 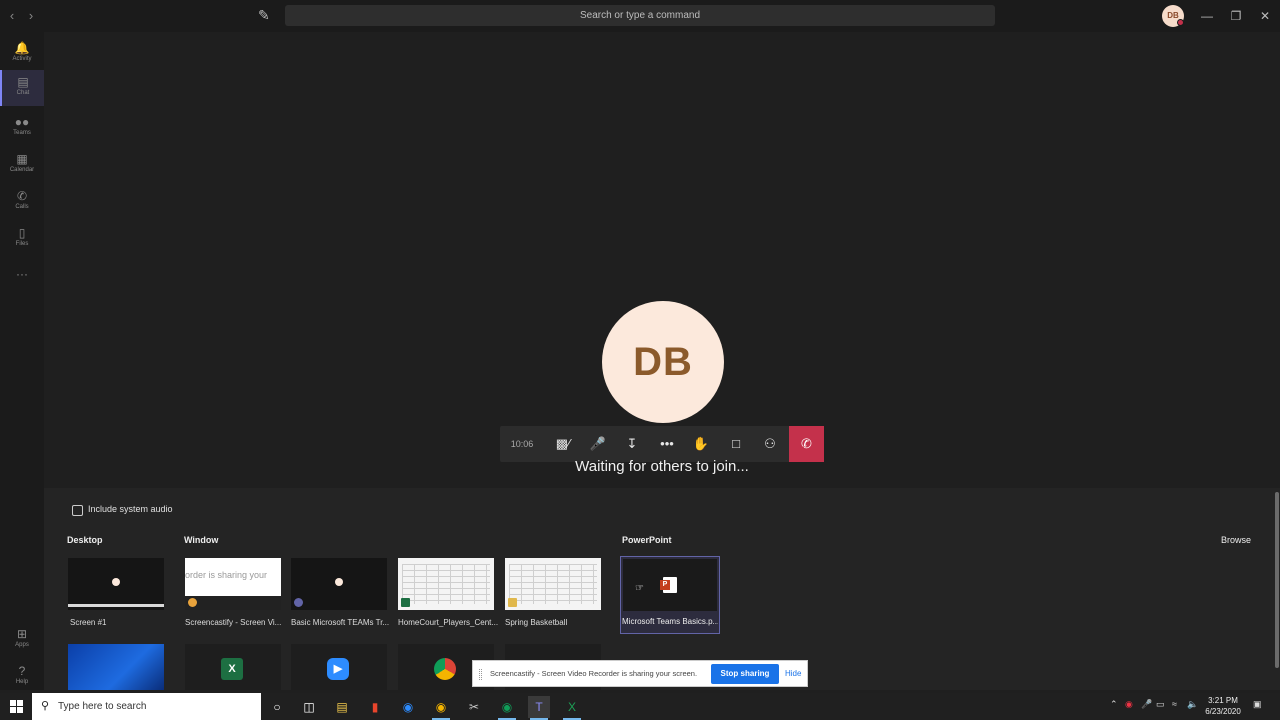 I want to click on window-thumbnail-zoom: ▶, so click(x=339, y=667).